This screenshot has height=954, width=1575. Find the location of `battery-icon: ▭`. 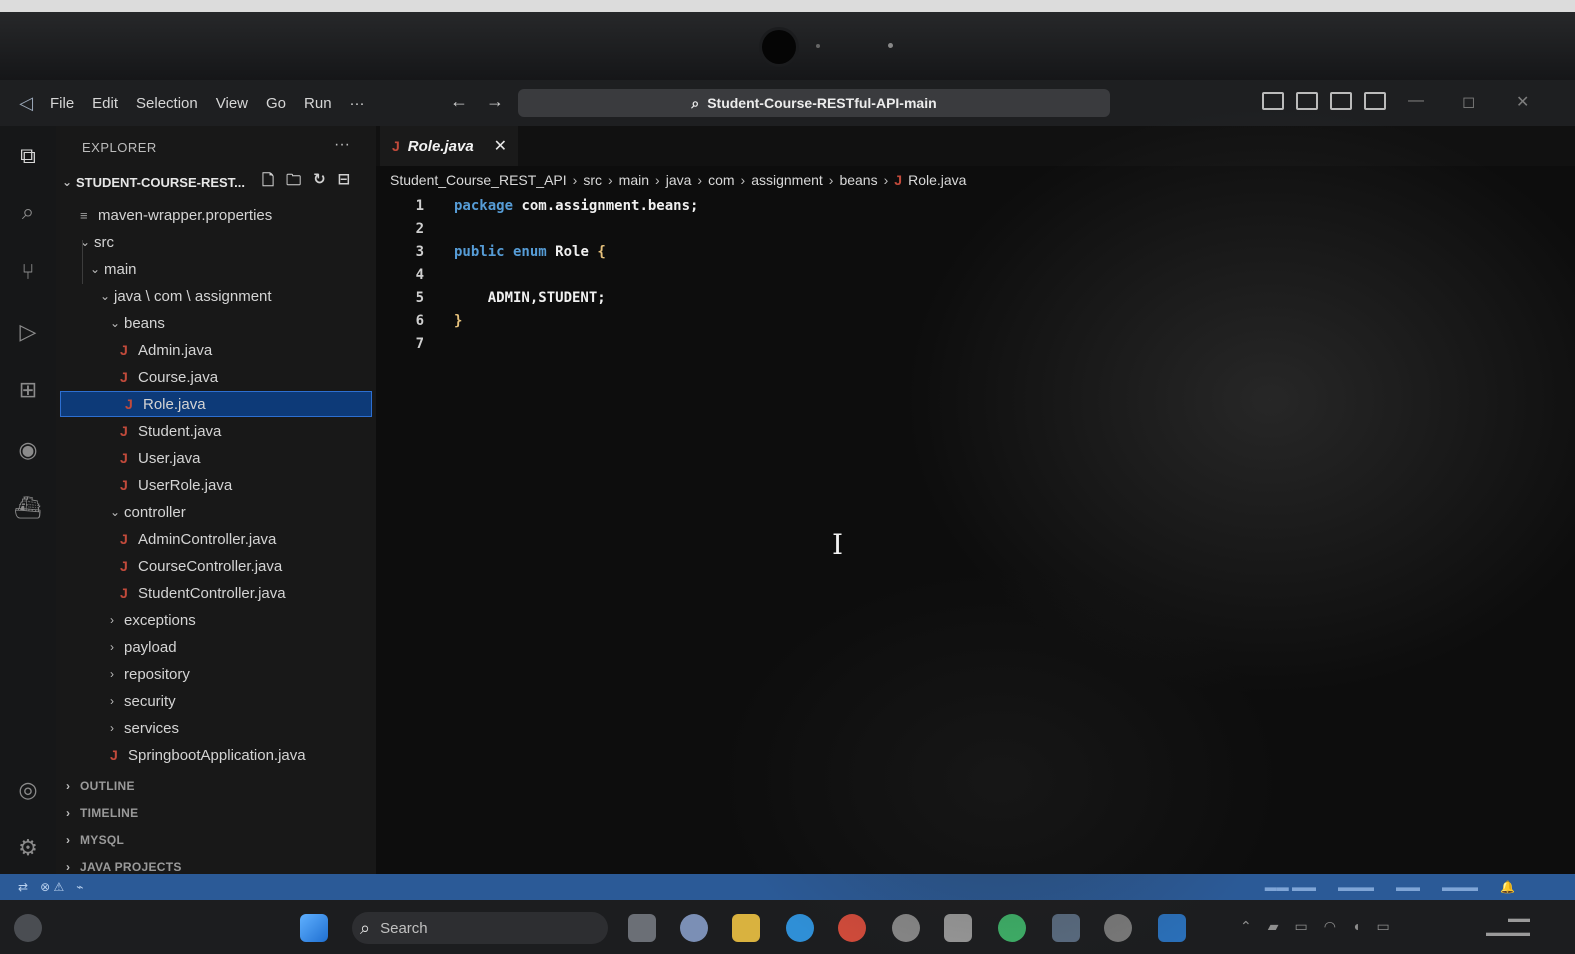

battery-icon: ▭ is located at coordinates (1382, 926).